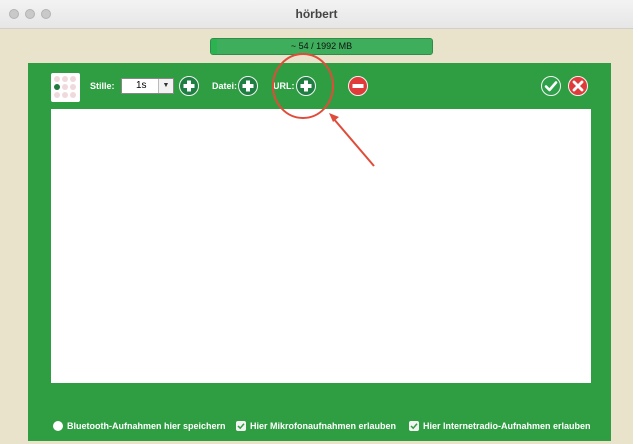  I want to click on memory-usage-text: ~ 54 / 1992 MB, so click(321, 46).